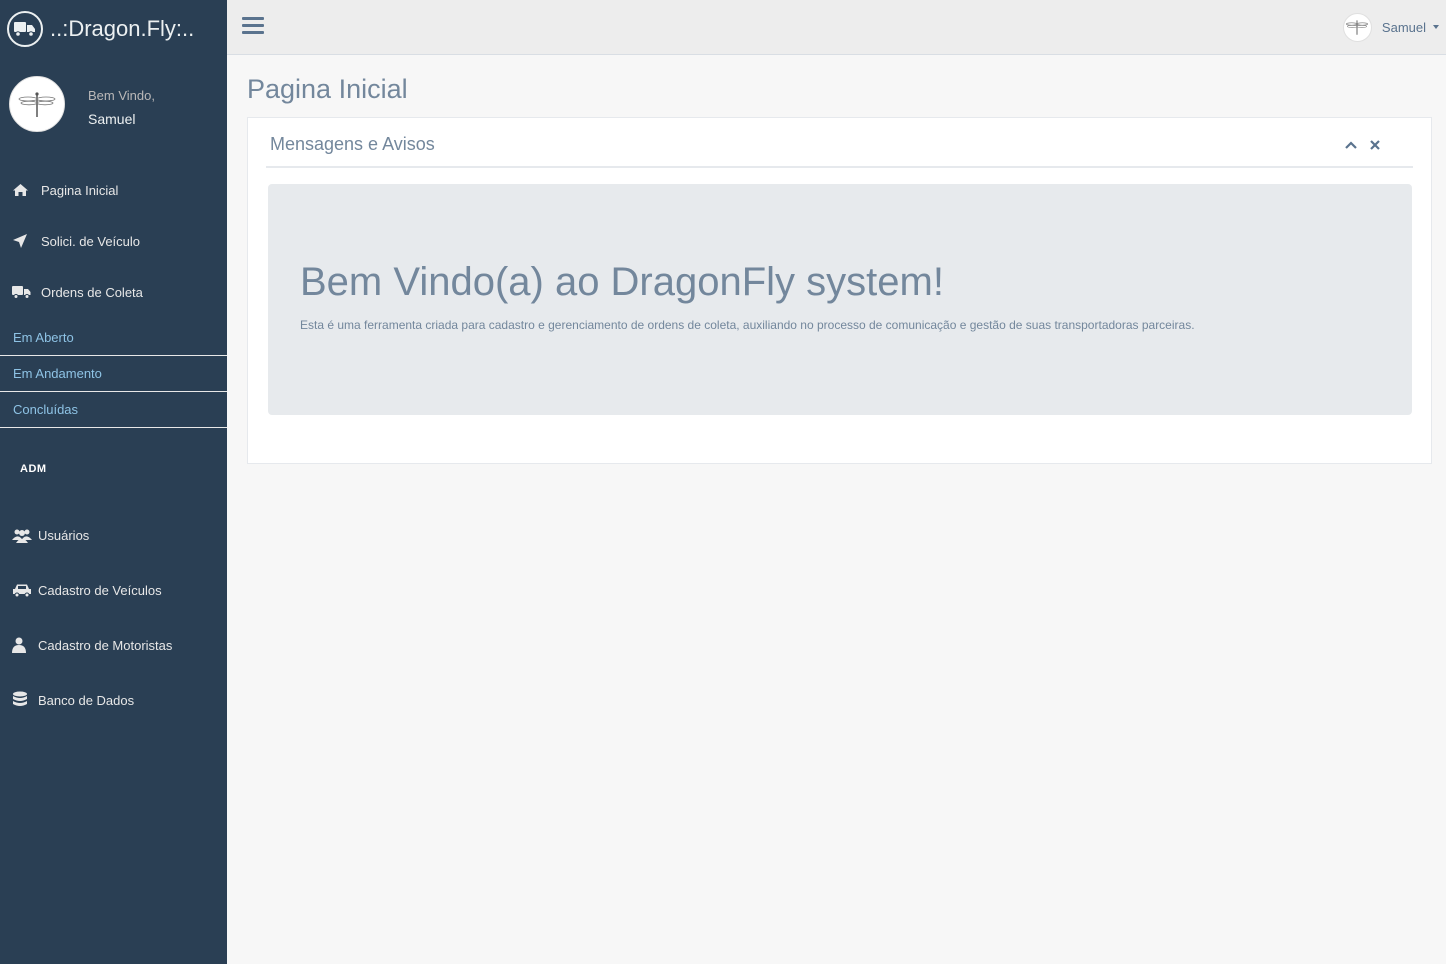  What do you see at coordinates (352, 144) in the screenshot?
I see `panel-title: Mensagens e Avisos` at bounding box center [352, 144].